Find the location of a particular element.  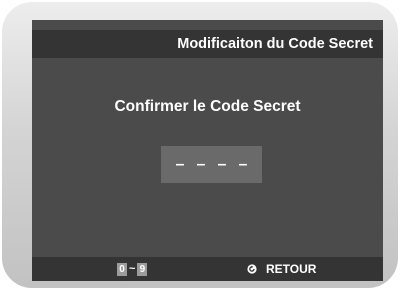

code-slot-1: – is located at coordinates (180, 164).